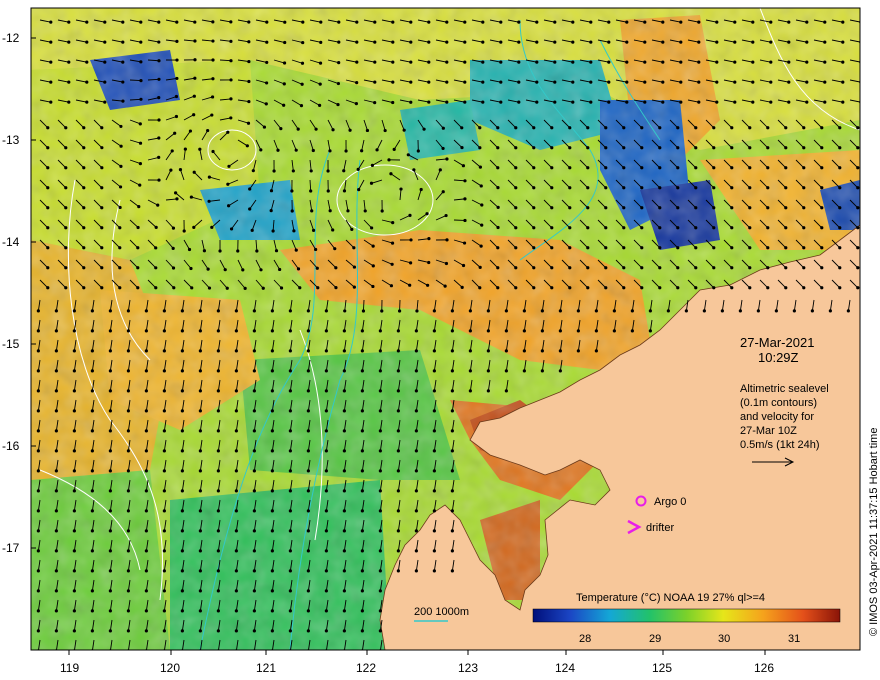  What do you see at coordinates (135, 80) in the screenshot?
I see `velocity-vector` at bounding box center [135, 80].